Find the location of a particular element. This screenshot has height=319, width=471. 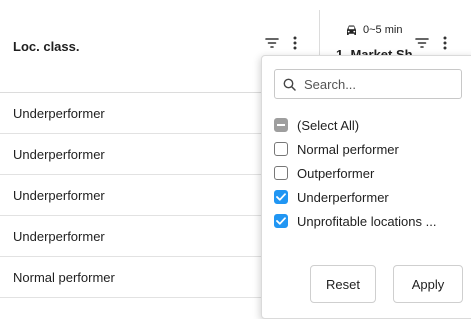

apply-button: Apply is located at coordinates (428, 284).